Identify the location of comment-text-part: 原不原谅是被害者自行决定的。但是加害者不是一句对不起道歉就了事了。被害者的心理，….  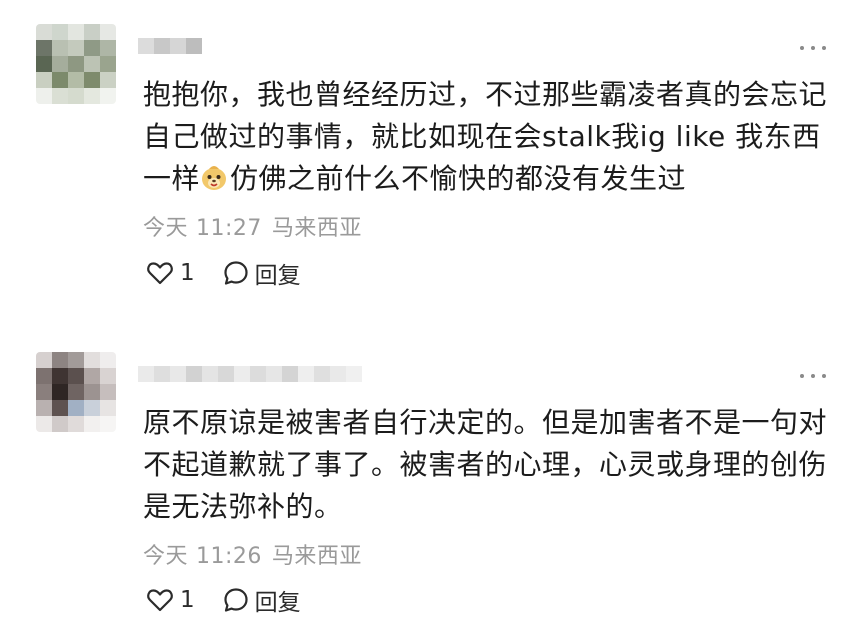
(485, 464).